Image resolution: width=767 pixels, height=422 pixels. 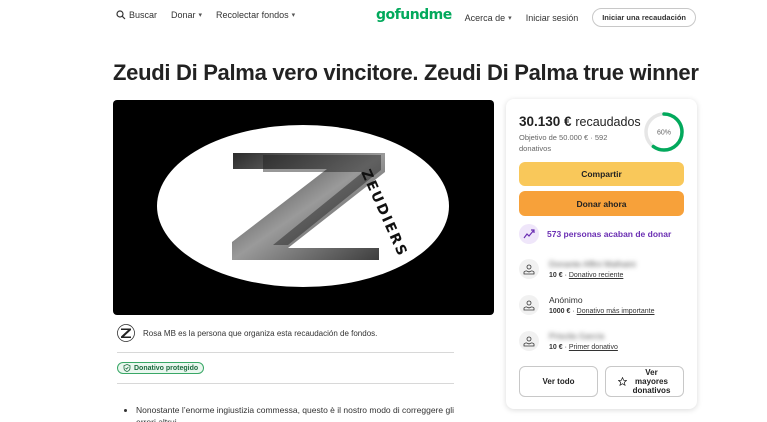 What do you see at coordinates (529, 234) in the screenshot?
I see `trending-up-icon` at bounding box center [529, 234].